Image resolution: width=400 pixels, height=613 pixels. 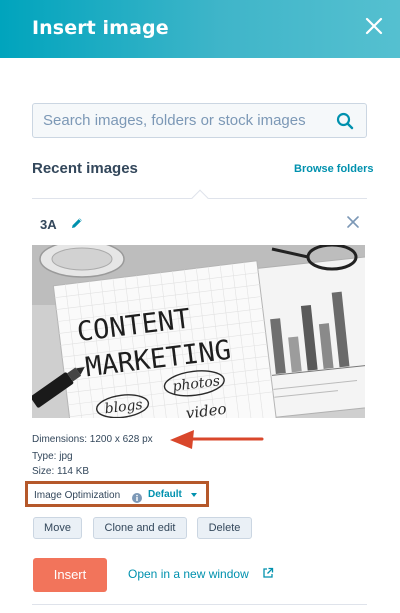 What do you see at coordinates (85, 168) in the screenshot?
I see `section-title: Recent images` at bounding box center [85, 168].